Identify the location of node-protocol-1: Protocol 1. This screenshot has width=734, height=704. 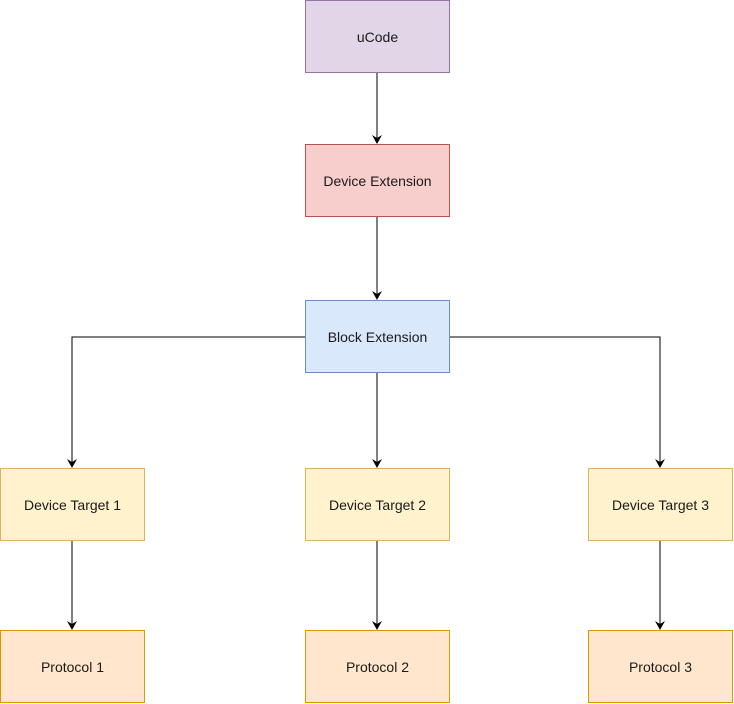
(72, 666).